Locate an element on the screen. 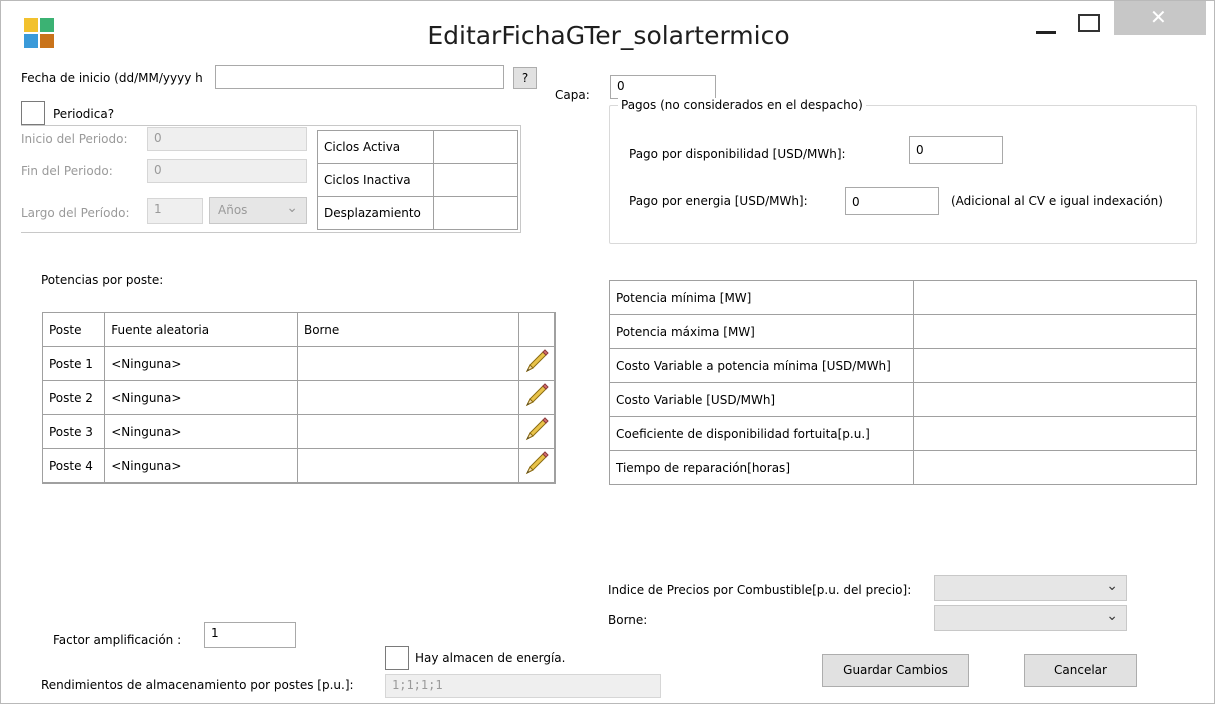 The width and height of the screenshot is (1215, 704). periodica-label: Periodica? is located at coordinates (84, 114).